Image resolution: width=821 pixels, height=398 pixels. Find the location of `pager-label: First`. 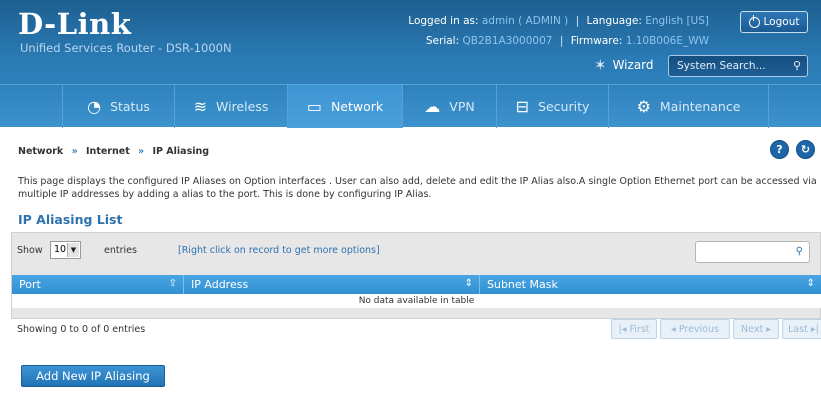

pager-label: First is located at coordinates (639, 329).